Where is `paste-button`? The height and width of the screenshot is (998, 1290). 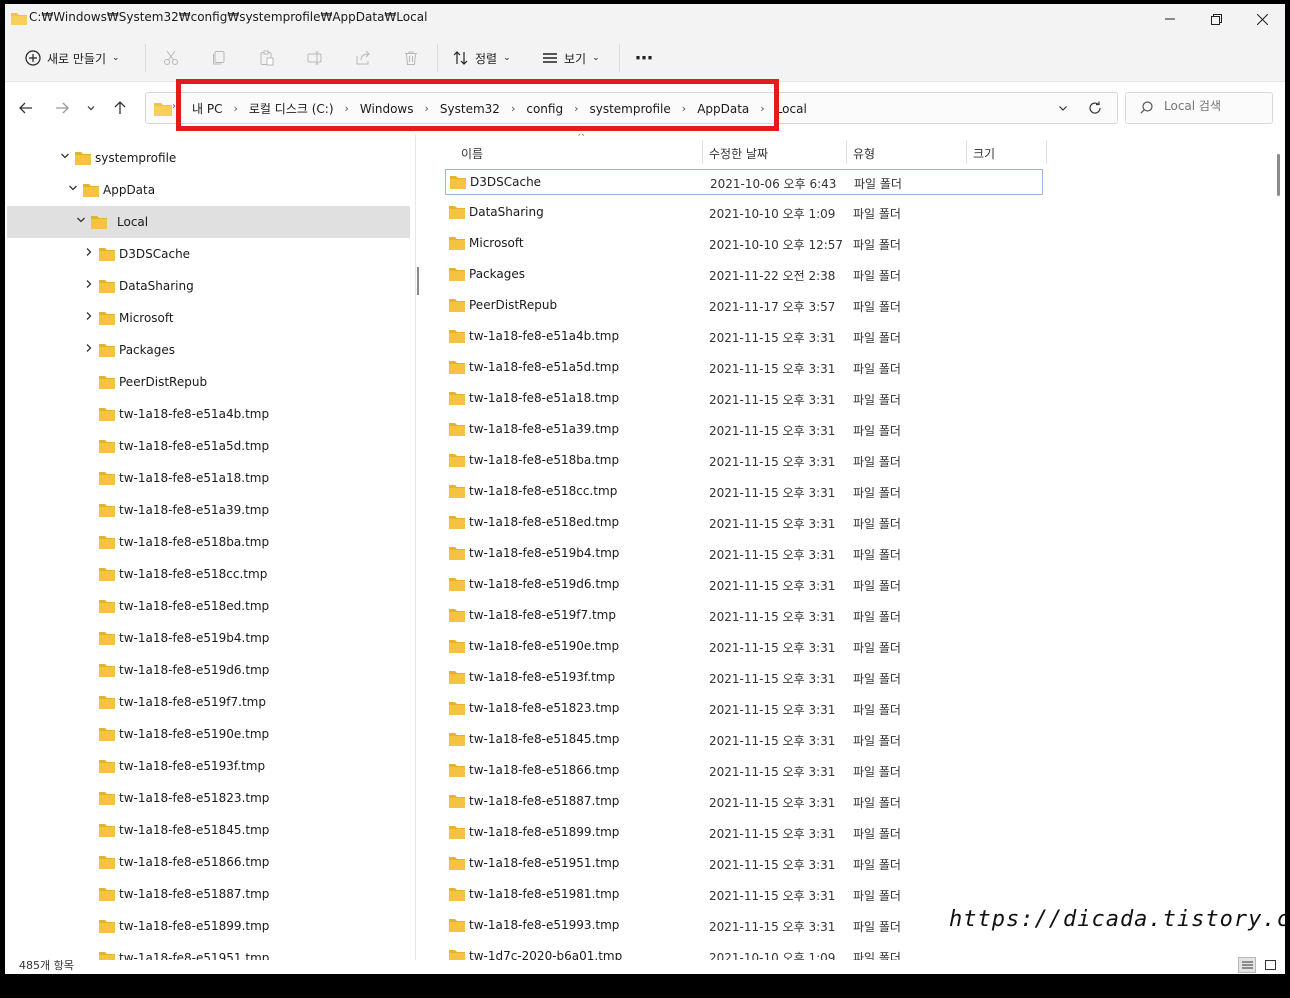 paste-button is located at coordinates (267, 58).